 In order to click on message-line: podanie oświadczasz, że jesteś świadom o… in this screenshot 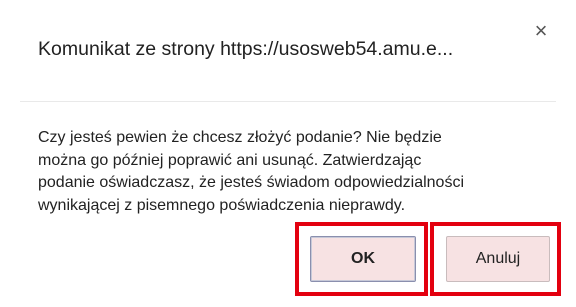, I will do `click(251, 182)`.